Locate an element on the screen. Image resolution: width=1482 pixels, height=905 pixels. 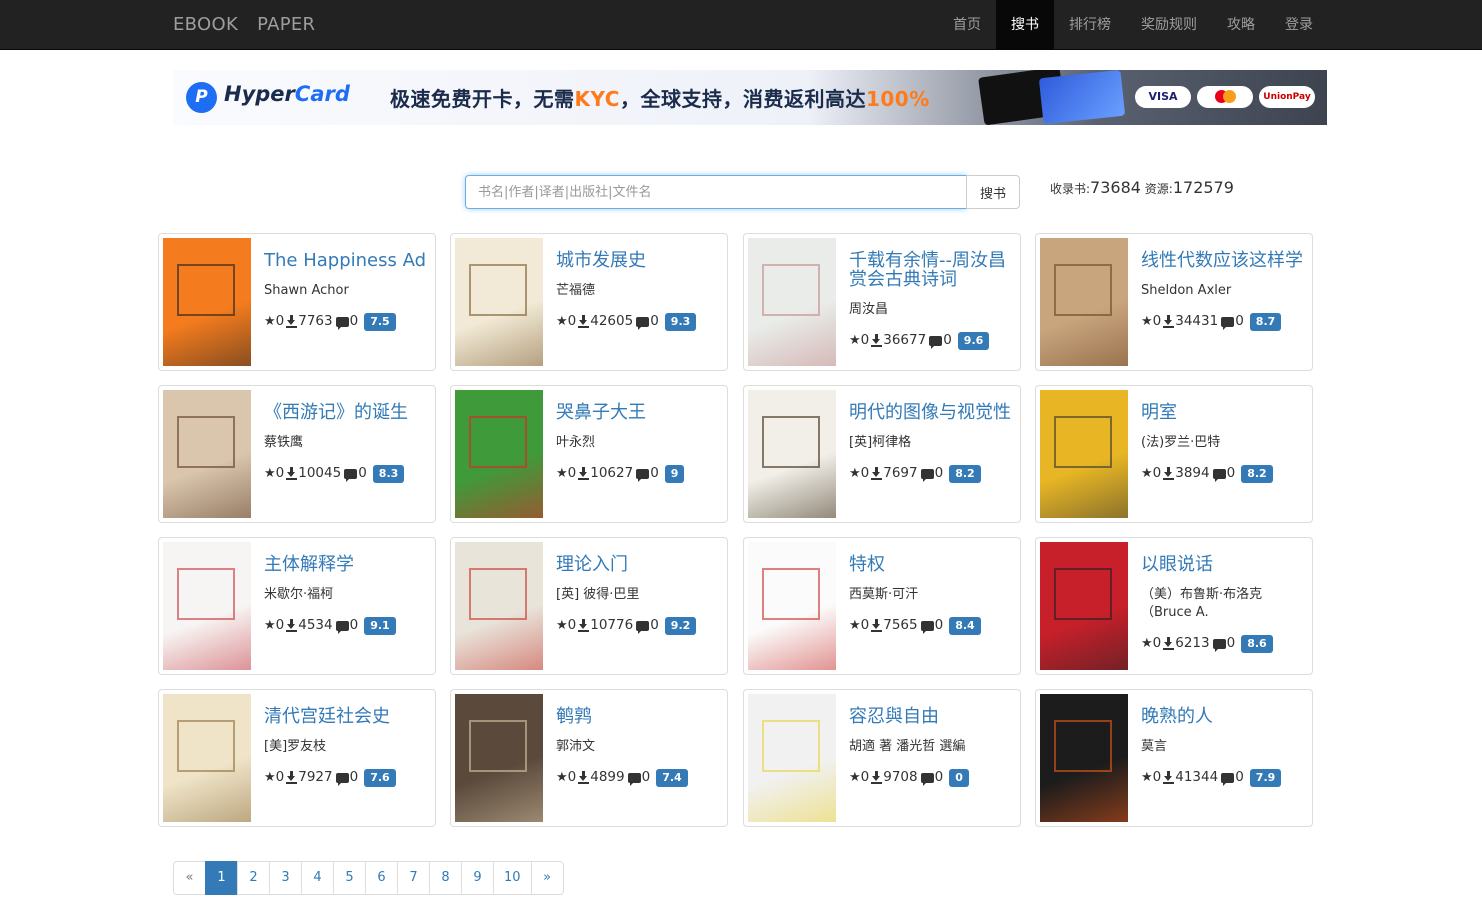
book-card: 千载有余情--周汝昌赏会古典诗词 周汝昌 ★ 0 36677 0 9.6 is located at coordinates (882, 302).